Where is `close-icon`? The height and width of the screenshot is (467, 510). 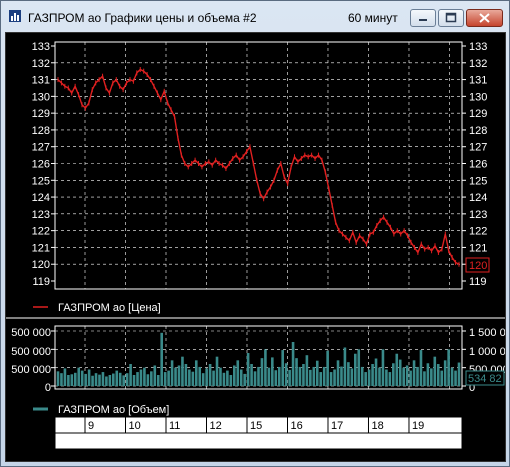 close-icon is located at coordinates (484, 18).